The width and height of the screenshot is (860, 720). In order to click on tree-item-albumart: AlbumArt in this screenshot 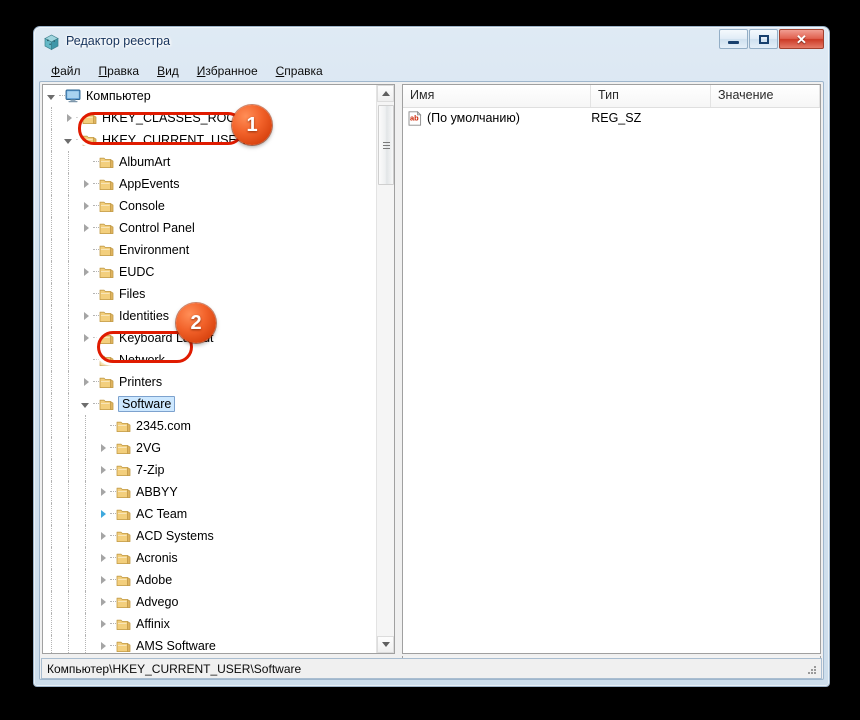, I will do `click(210, 162)`.